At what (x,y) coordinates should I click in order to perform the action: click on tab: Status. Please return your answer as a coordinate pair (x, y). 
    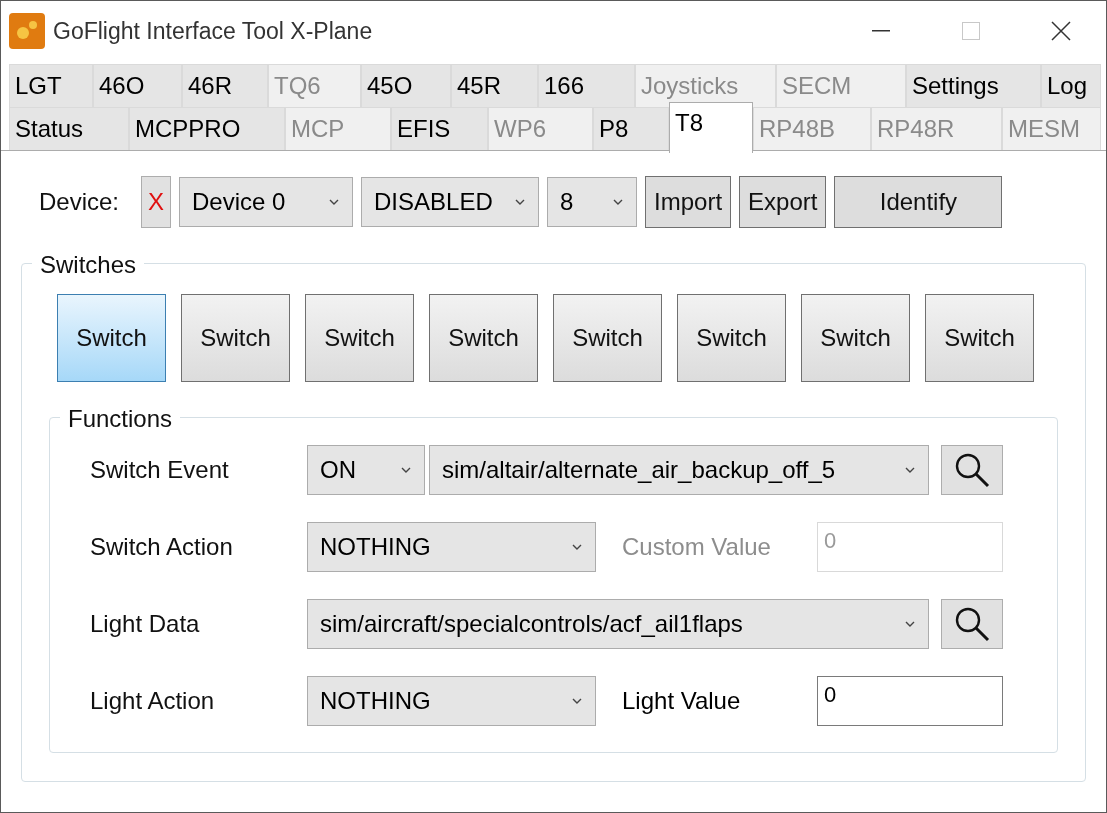
    Looking at the image, I should click on (69, 128).